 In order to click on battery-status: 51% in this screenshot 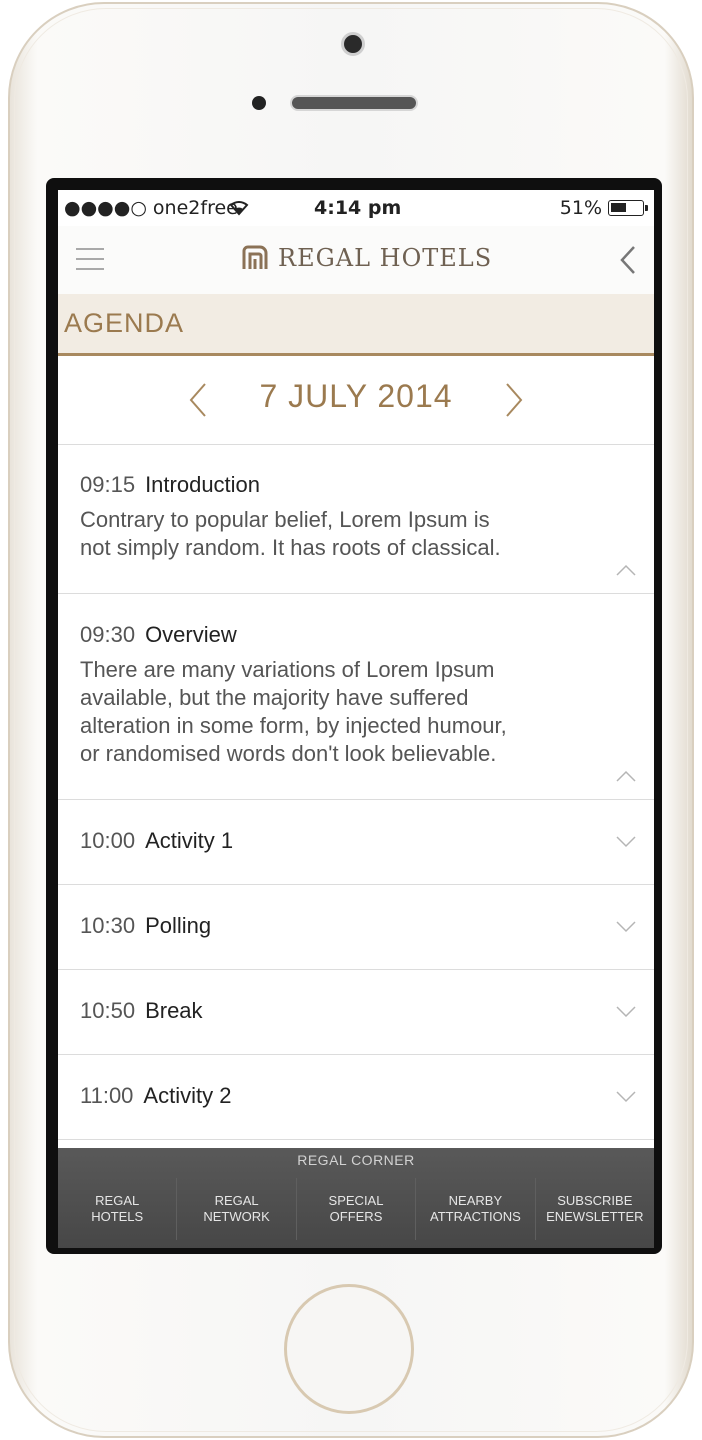, I will do `click(603, 208)`.